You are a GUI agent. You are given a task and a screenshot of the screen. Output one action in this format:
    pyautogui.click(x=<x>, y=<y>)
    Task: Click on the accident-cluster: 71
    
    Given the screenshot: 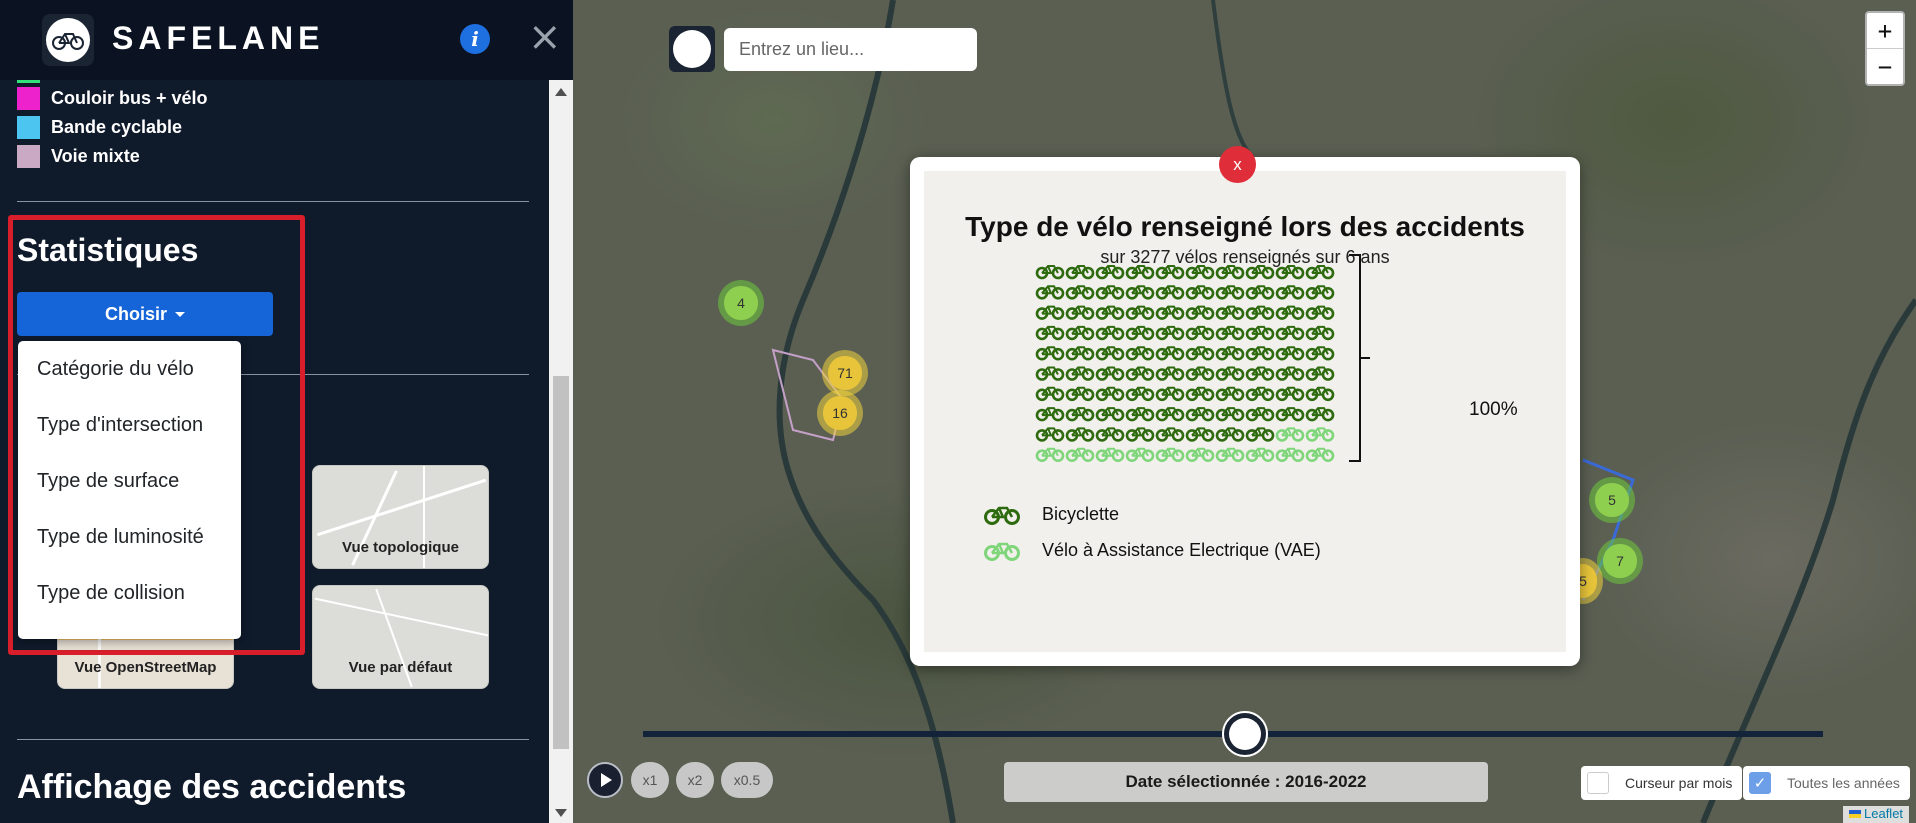 What is the action you would take?
    pyautogui.click(x=845, y=373)
    